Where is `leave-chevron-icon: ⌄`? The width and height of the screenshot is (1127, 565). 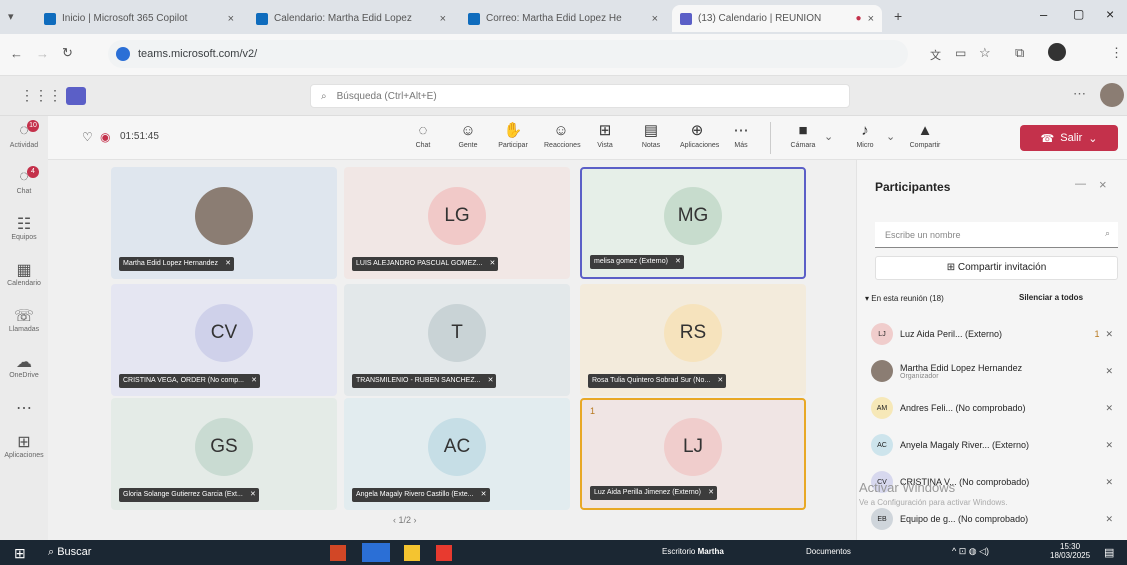
leave-chevron-icon: ⌄ is located at coordinates (1092, 138).